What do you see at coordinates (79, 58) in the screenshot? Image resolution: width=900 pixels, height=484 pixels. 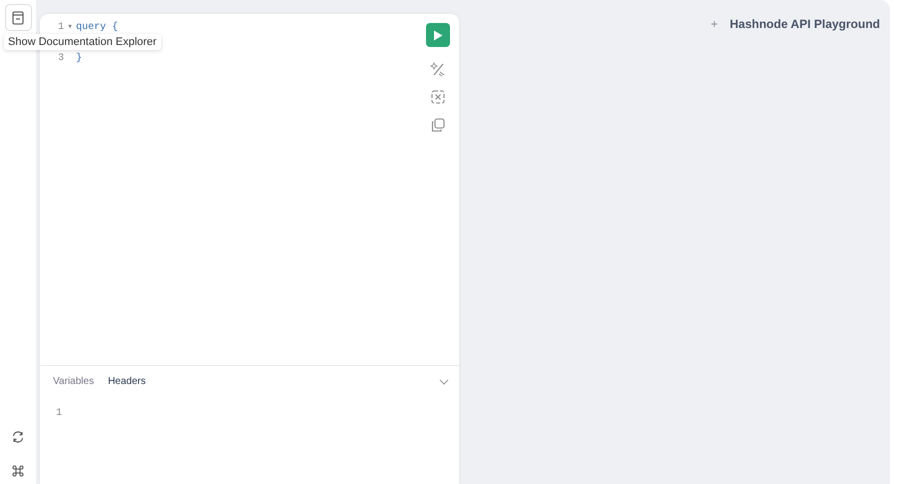 I see `code-text: }` at bounding box center [79, 58].